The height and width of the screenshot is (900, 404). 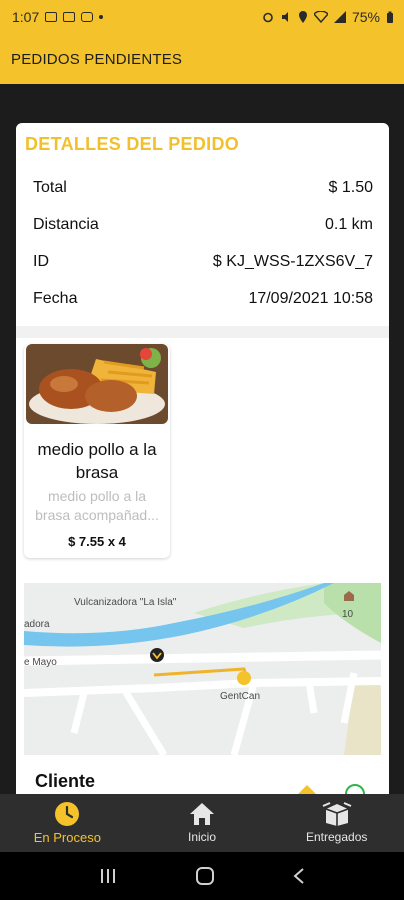 What do you see at coordinates (51, 17) in the screenshot?
I see `gallery-icon` at bounding box center [51, 17].